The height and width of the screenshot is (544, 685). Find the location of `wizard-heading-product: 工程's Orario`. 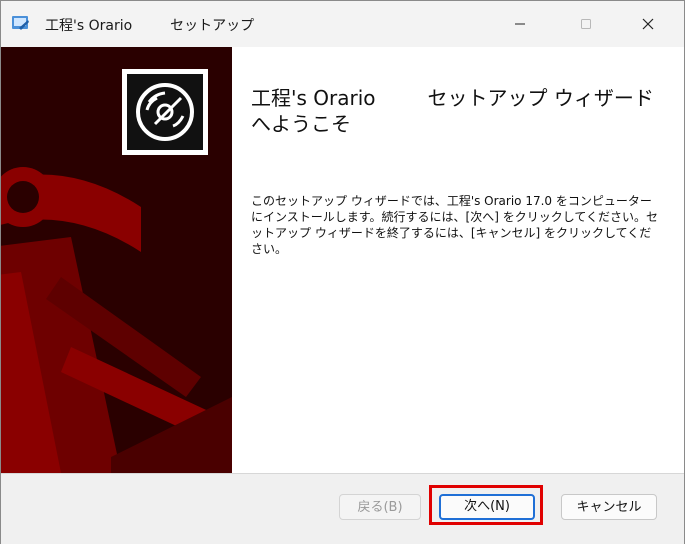

wizard-heading-product: 工程's Orario is located at coordinates (313, 98).